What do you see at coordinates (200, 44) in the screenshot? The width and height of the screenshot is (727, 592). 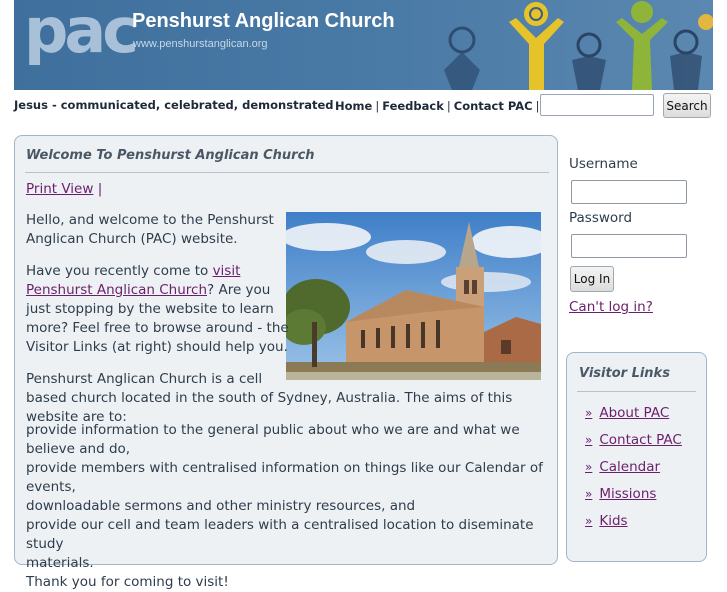 I see `site-url: www.penshurstanglican.org` at bounding box center [200, 44].